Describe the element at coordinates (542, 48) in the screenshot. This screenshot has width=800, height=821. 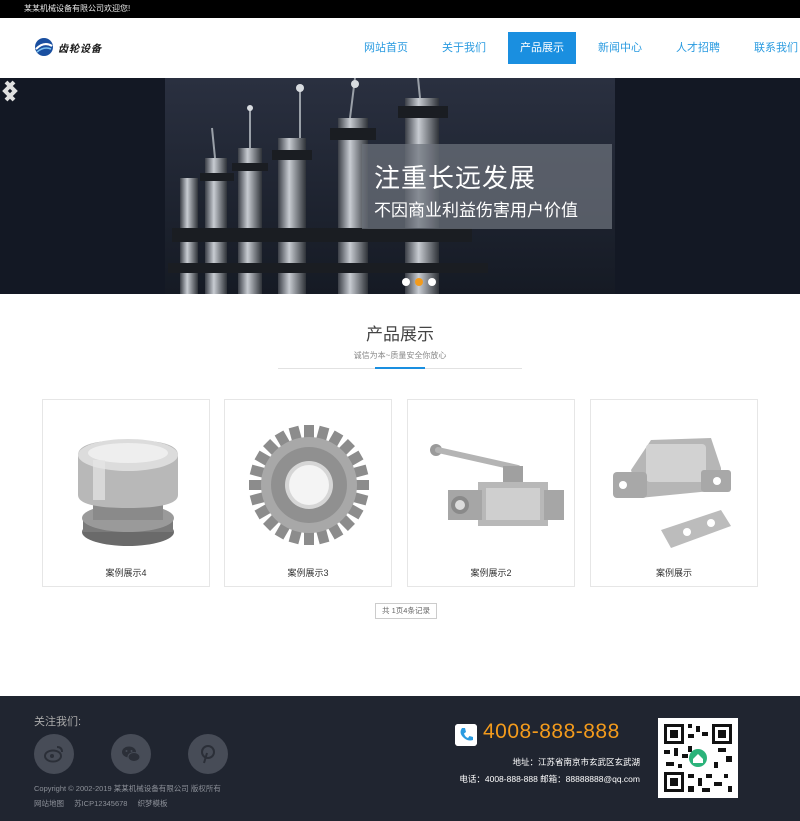
I see `nav-item-products: 产品展示` at that location.